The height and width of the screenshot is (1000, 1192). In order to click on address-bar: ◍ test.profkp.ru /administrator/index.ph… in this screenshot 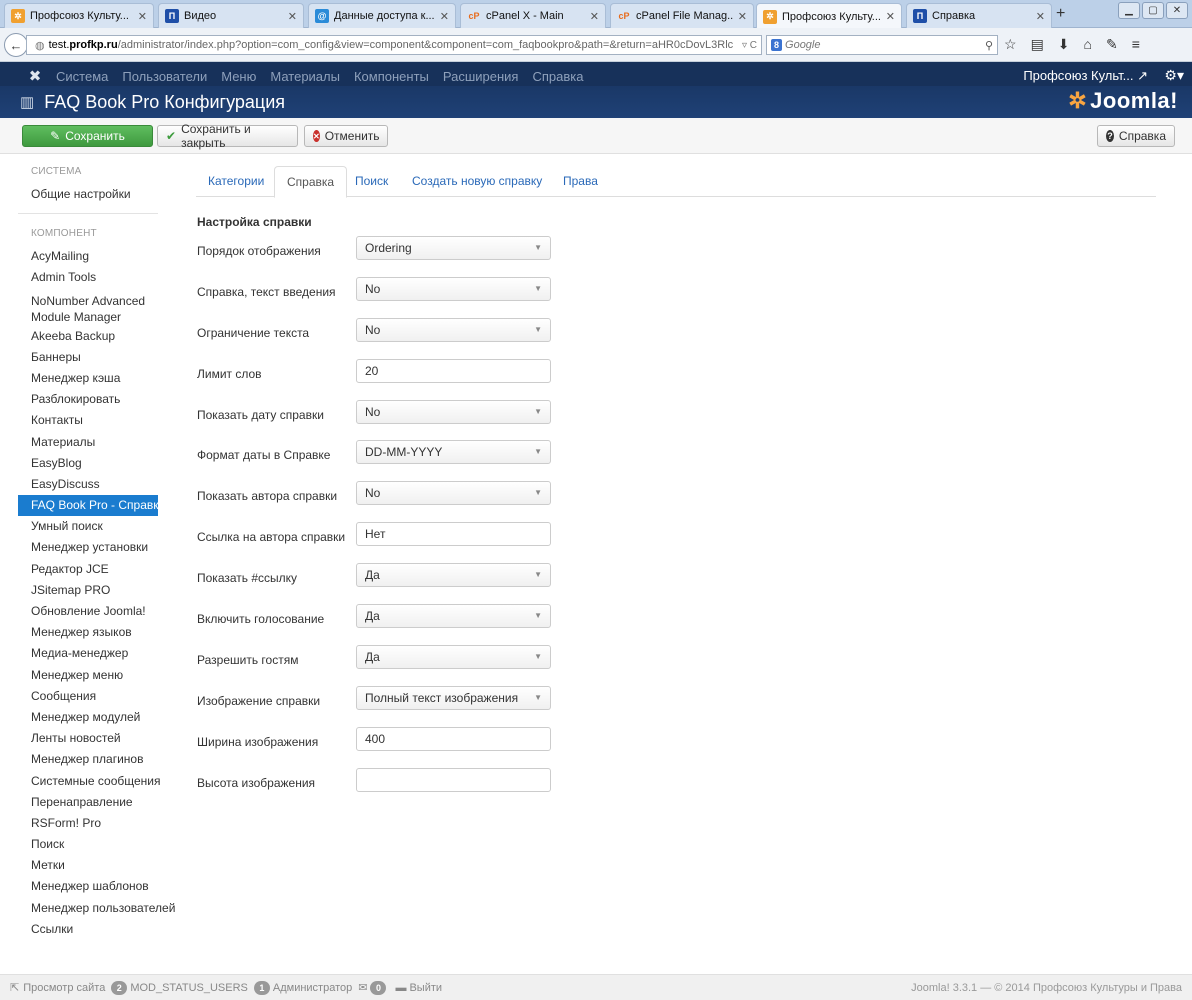, I will do `click(394, 45)`.